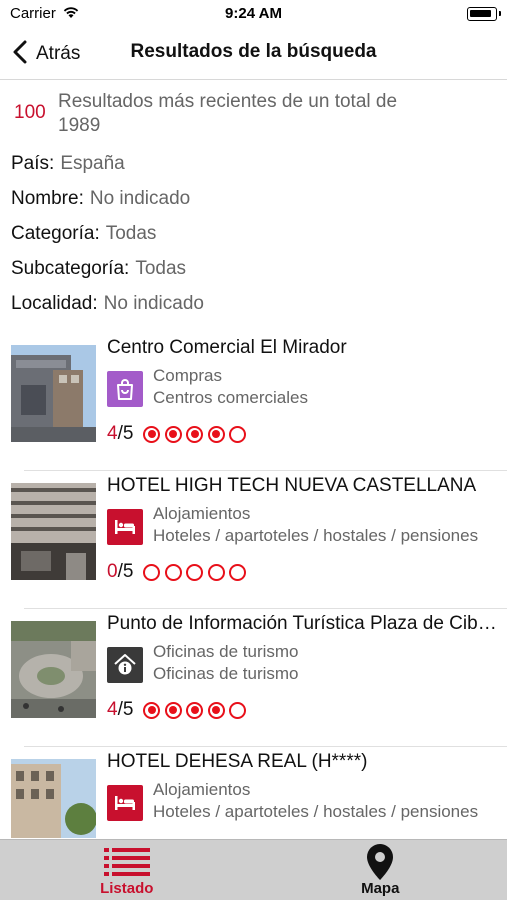 This screenshot has height=900, width=507. Describe the element at coordinates (226, 673) in the screenshot. I see `result-subcategory: Oficinas de turismo` at that location.